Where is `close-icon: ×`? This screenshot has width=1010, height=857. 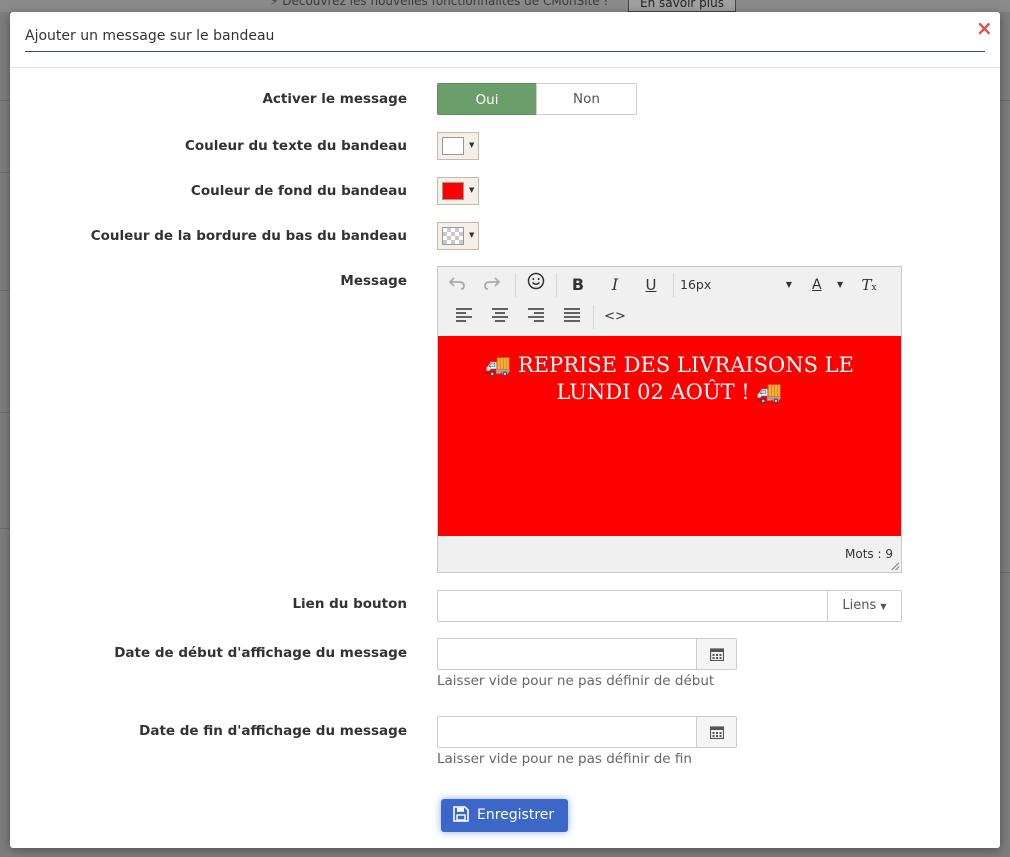 close-icon: × is located at coordinates (984, 28).